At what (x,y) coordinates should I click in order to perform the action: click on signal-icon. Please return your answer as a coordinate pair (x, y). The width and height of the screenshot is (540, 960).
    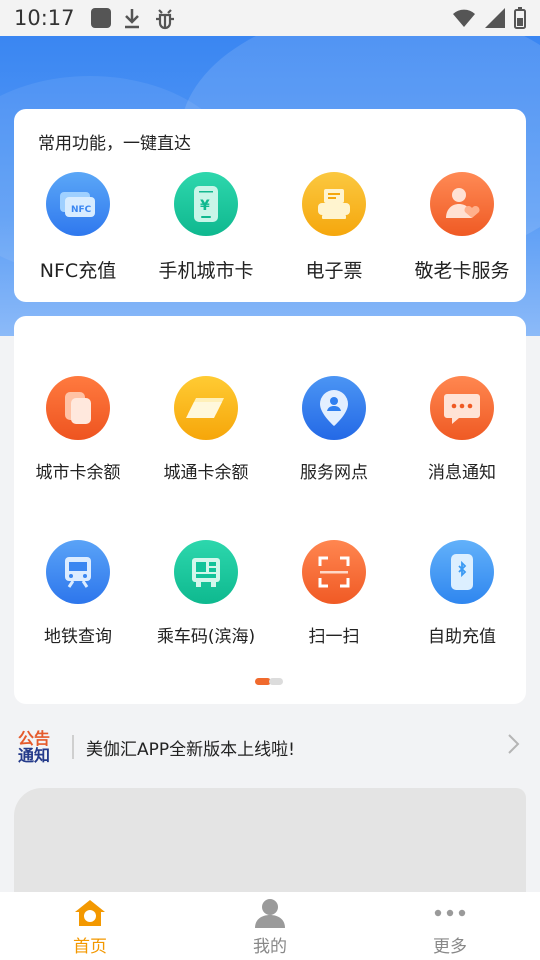
    Looking at the image, I should click on (495, 18).